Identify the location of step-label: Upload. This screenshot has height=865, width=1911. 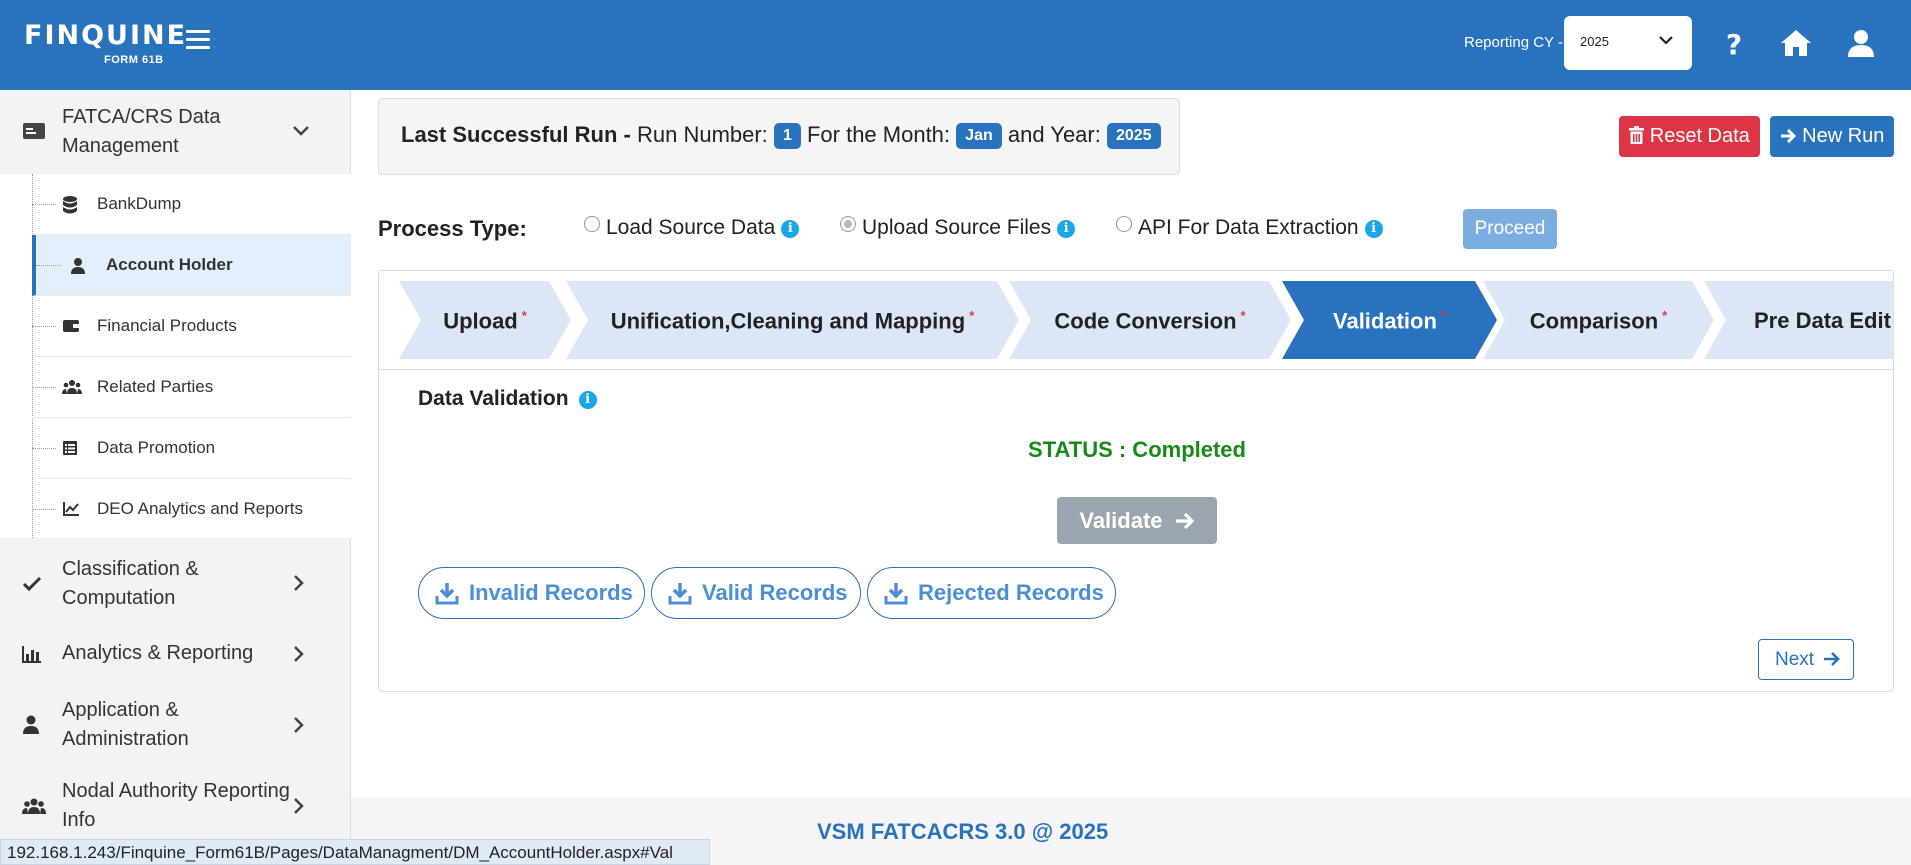
(480, 321).